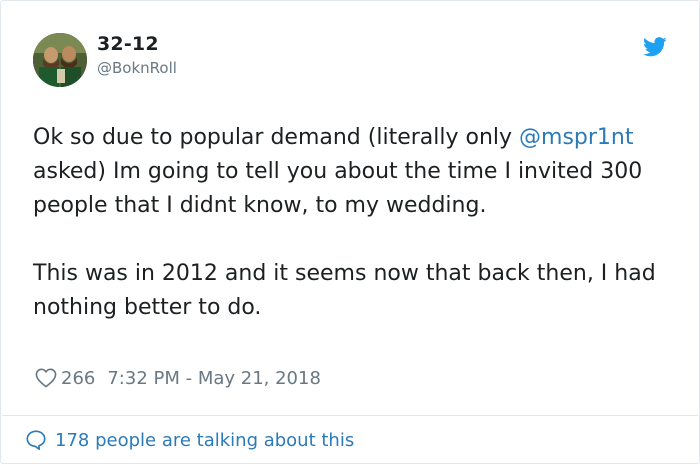  I want to click on avatar-image, so click(60, 60).